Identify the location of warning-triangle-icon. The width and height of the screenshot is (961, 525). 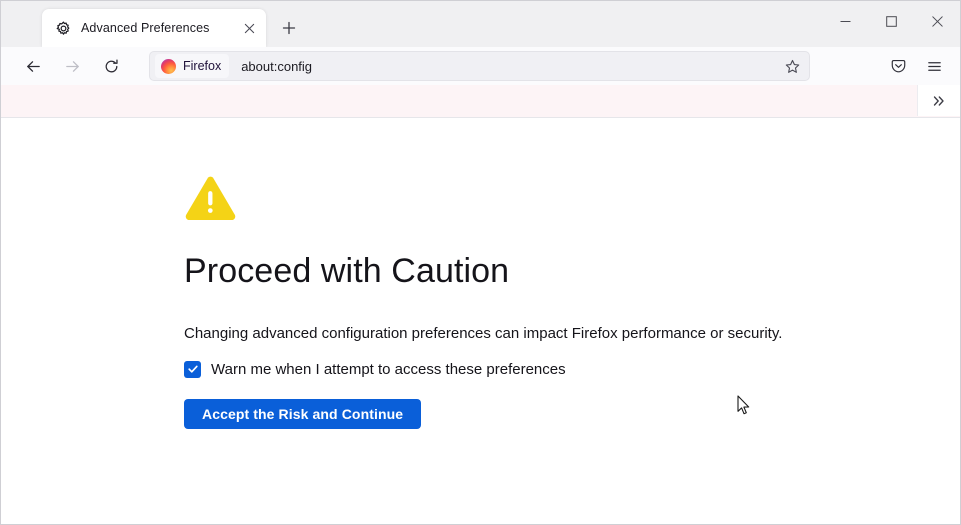
(210, 198).